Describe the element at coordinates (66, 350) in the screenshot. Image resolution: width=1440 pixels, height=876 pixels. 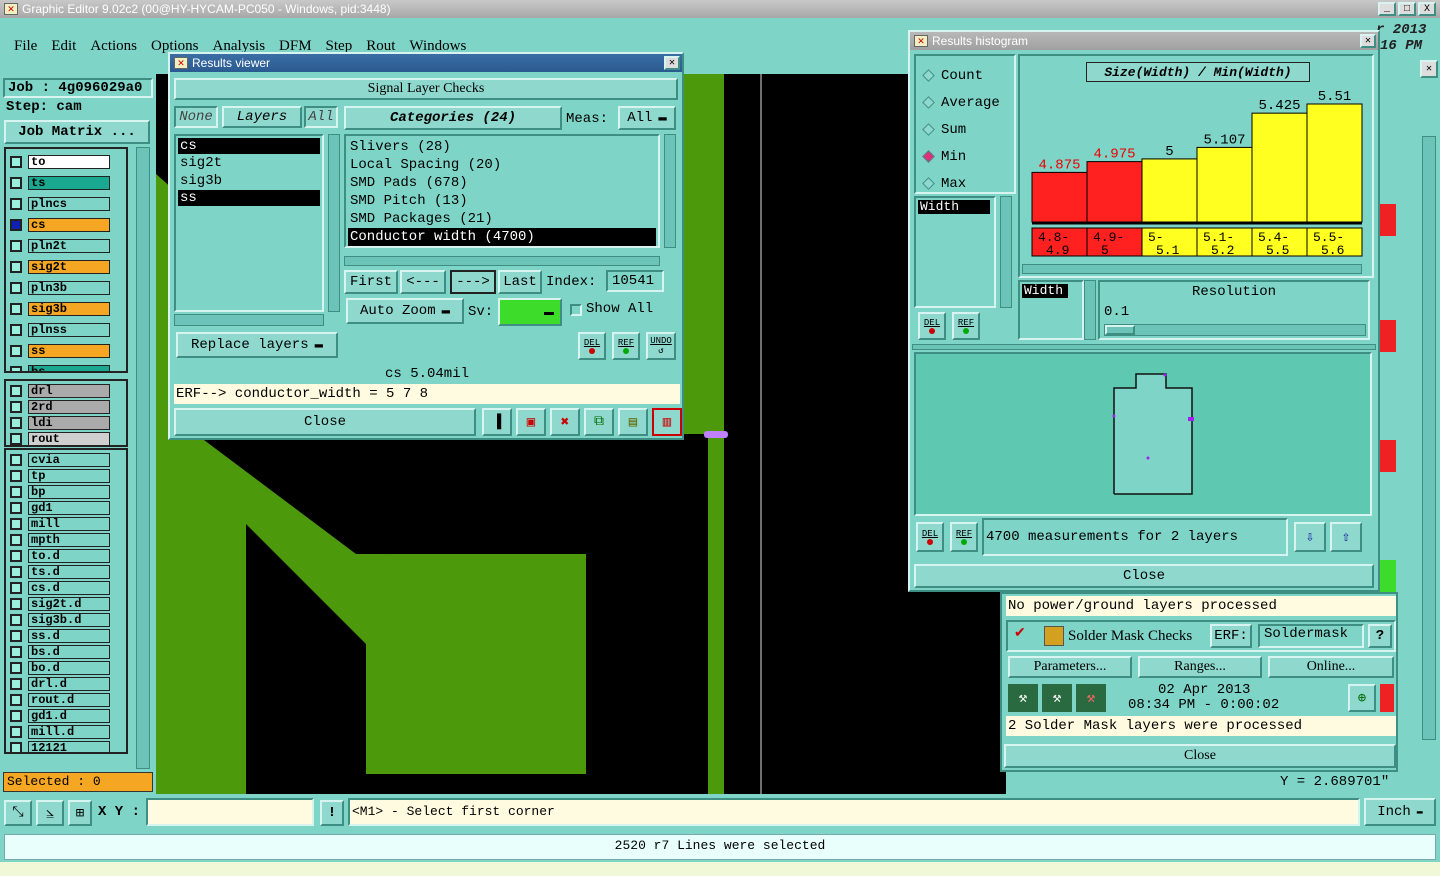
I see `layer-row-ss: ss` at that location.